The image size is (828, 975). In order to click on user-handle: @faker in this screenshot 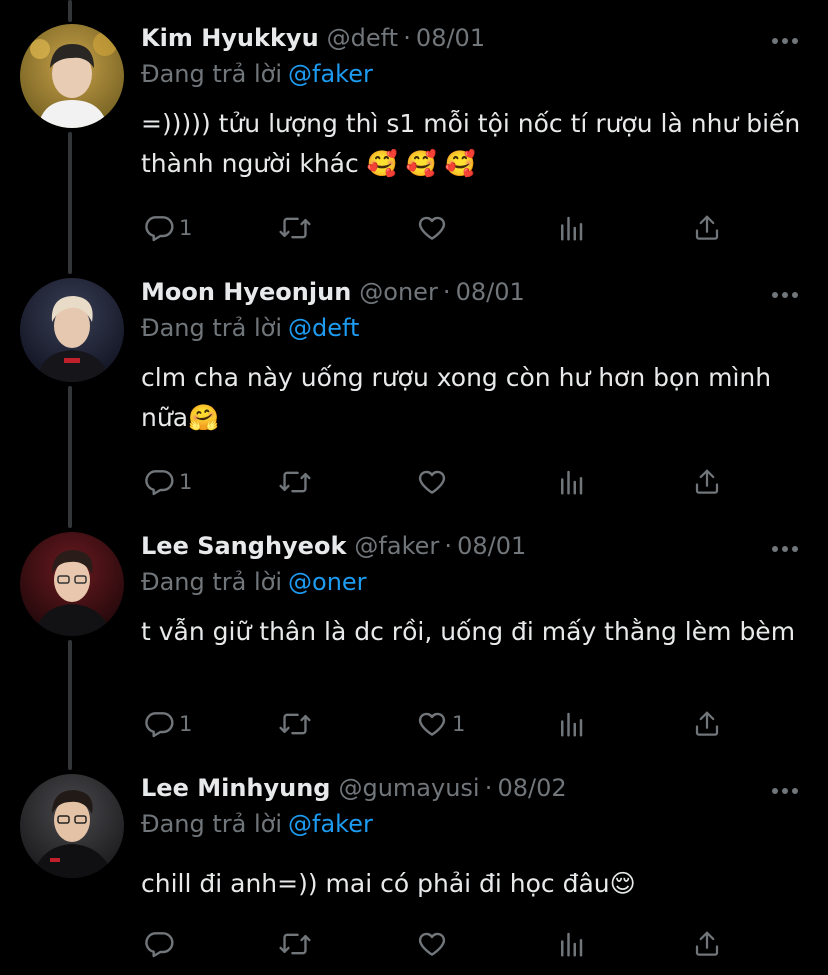, I will do `click(396, 546)`.